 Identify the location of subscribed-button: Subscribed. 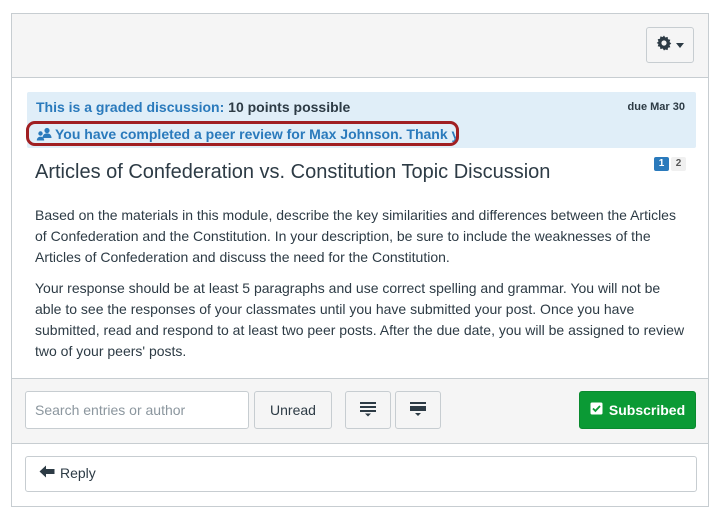
(637, 410).